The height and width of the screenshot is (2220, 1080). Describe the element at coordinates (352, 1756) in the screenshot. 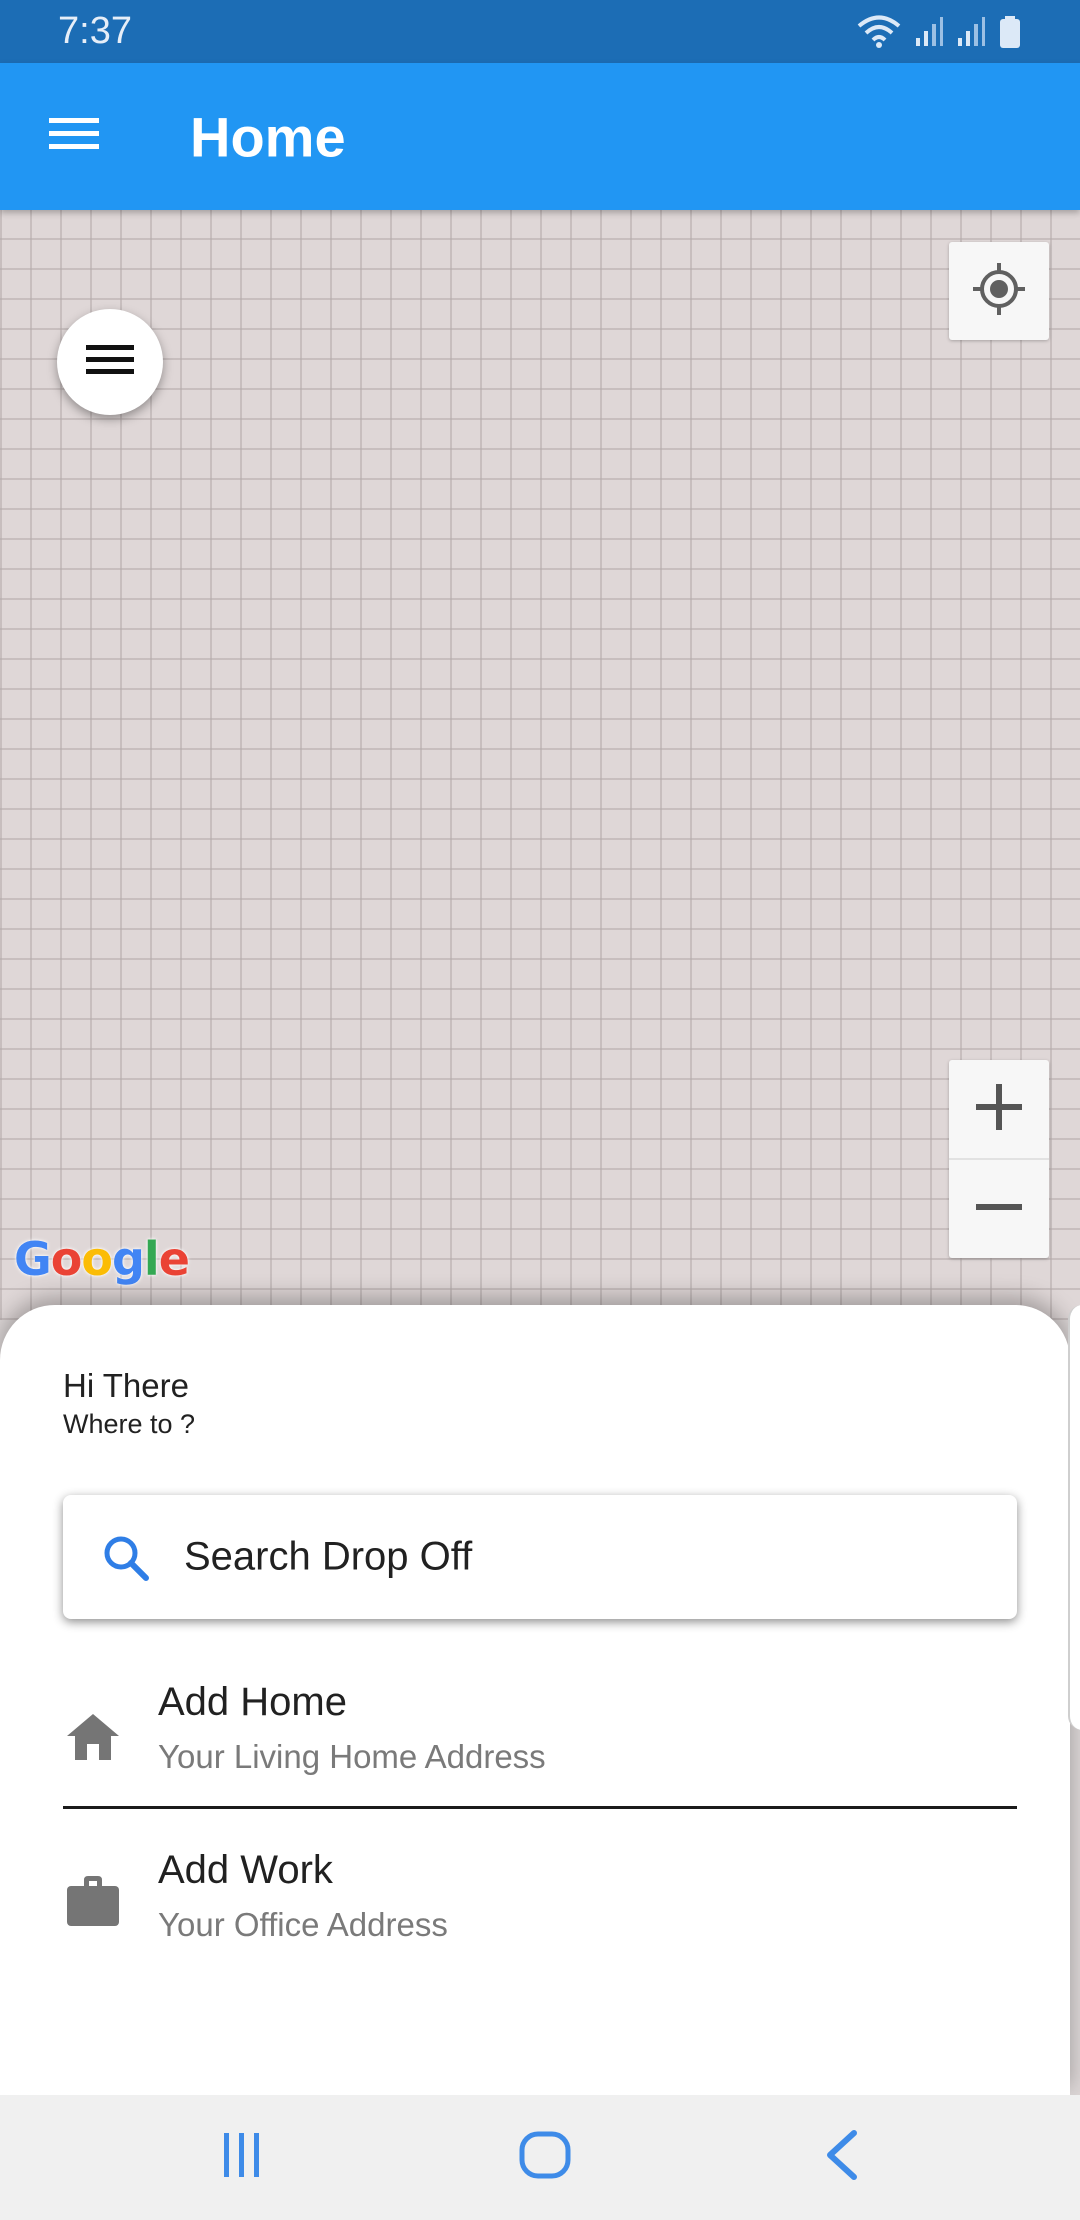

I see `place-subtitle: Your Living Home Address` at that location.